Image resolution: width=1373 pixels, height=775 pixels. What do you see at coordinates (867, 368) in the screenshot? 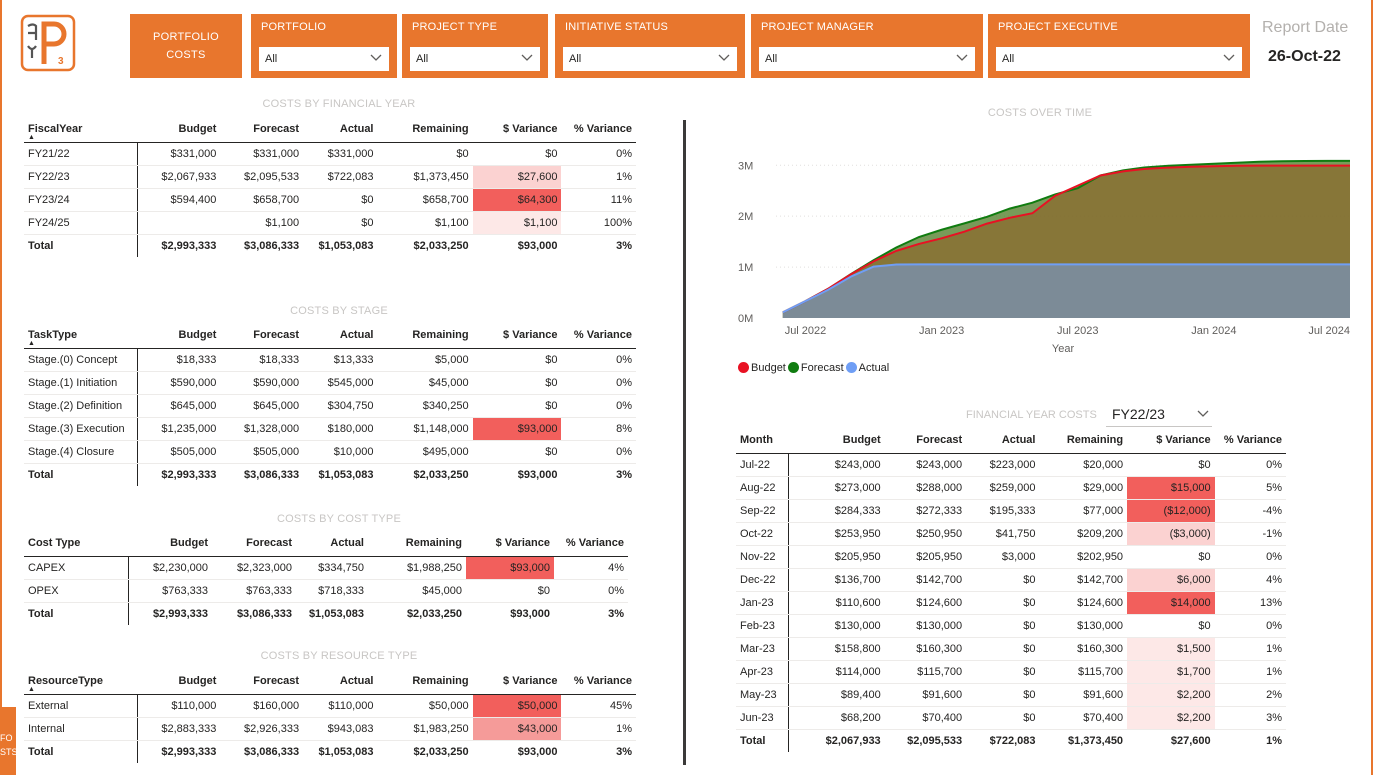
I see `legend-item-actual: Actual` at bounding box center [867, 368].